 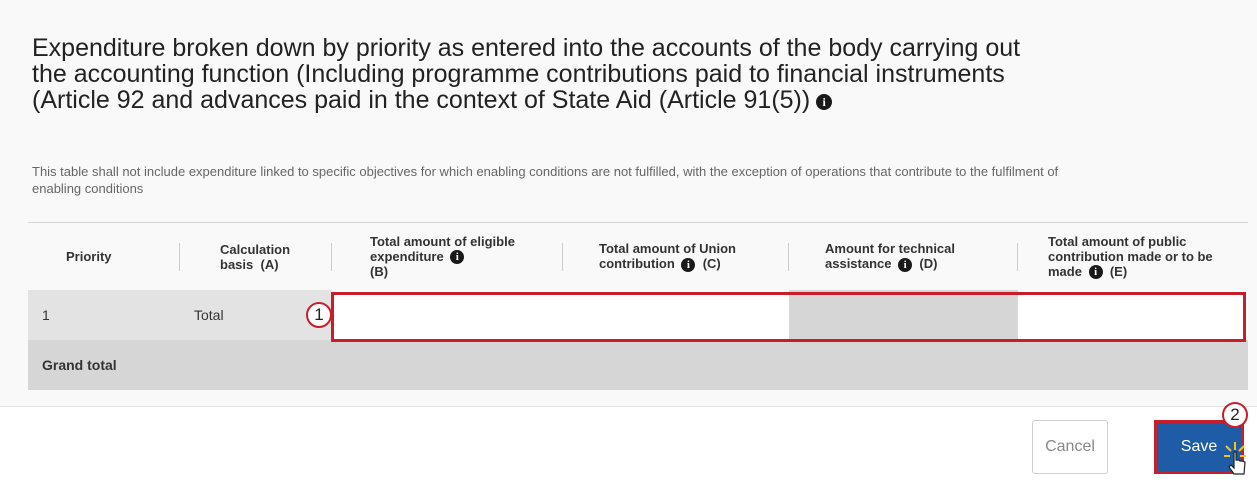 What do you see at coordinates (256, 256) in the screenshot?
I see `header-calculation-basis: Calculation basis (A)` at bounding box center [256, 256].